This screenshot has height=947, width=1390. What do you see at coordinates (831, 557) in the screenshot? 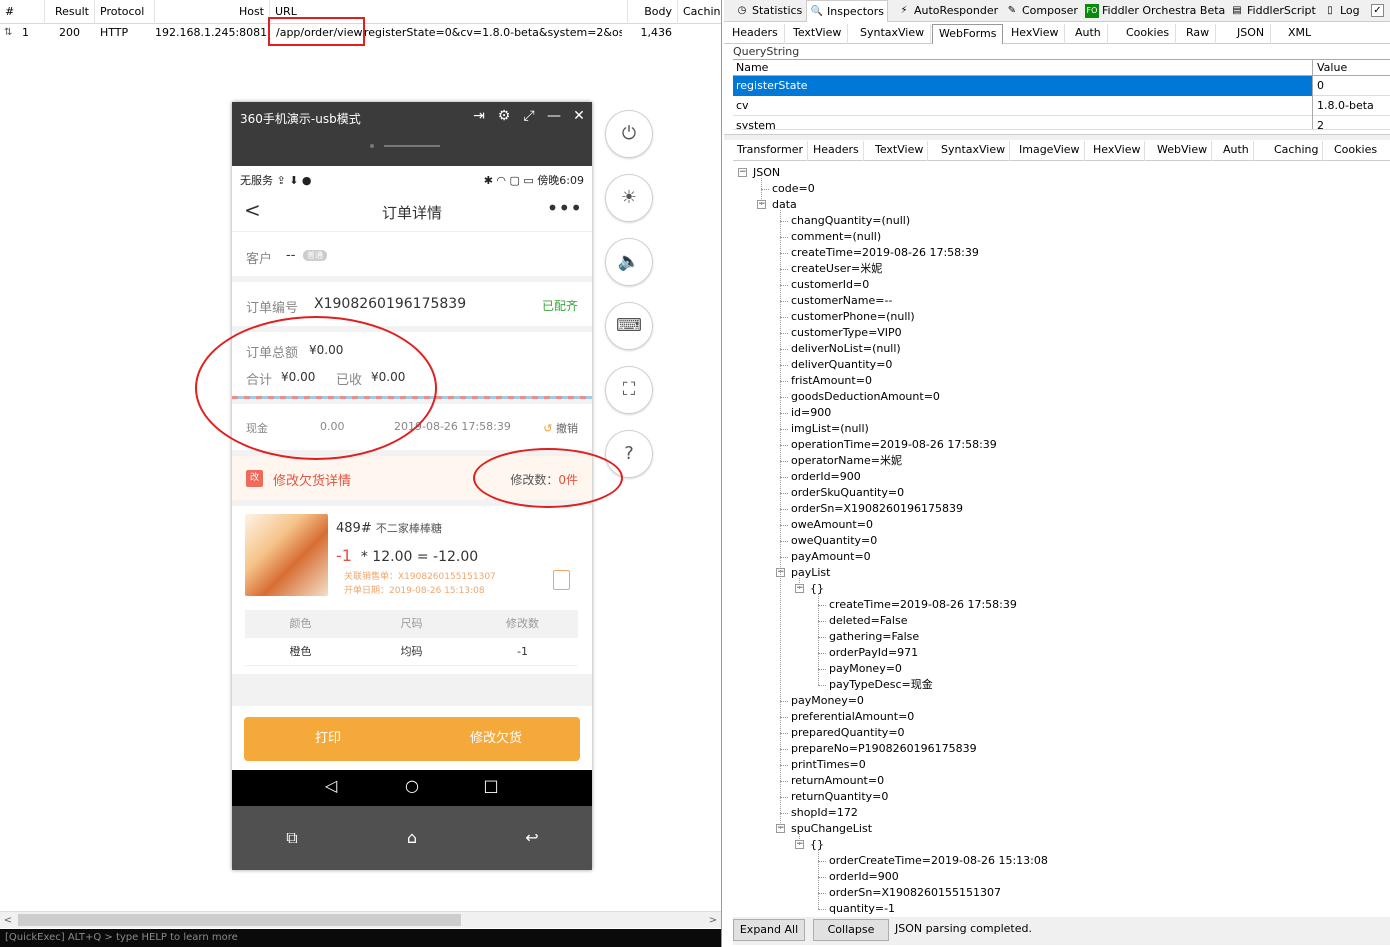
I see `tree-node: payAmount=0` at bounding box center [831, 557].